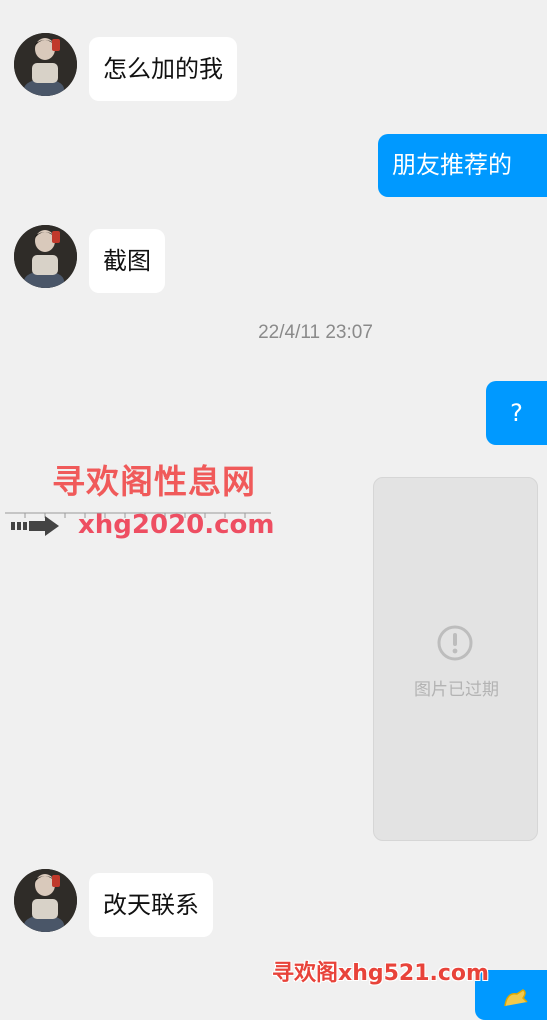 This screenshot has height=1020, width=547. I want to click on message-text: ?, so click(516, 413).